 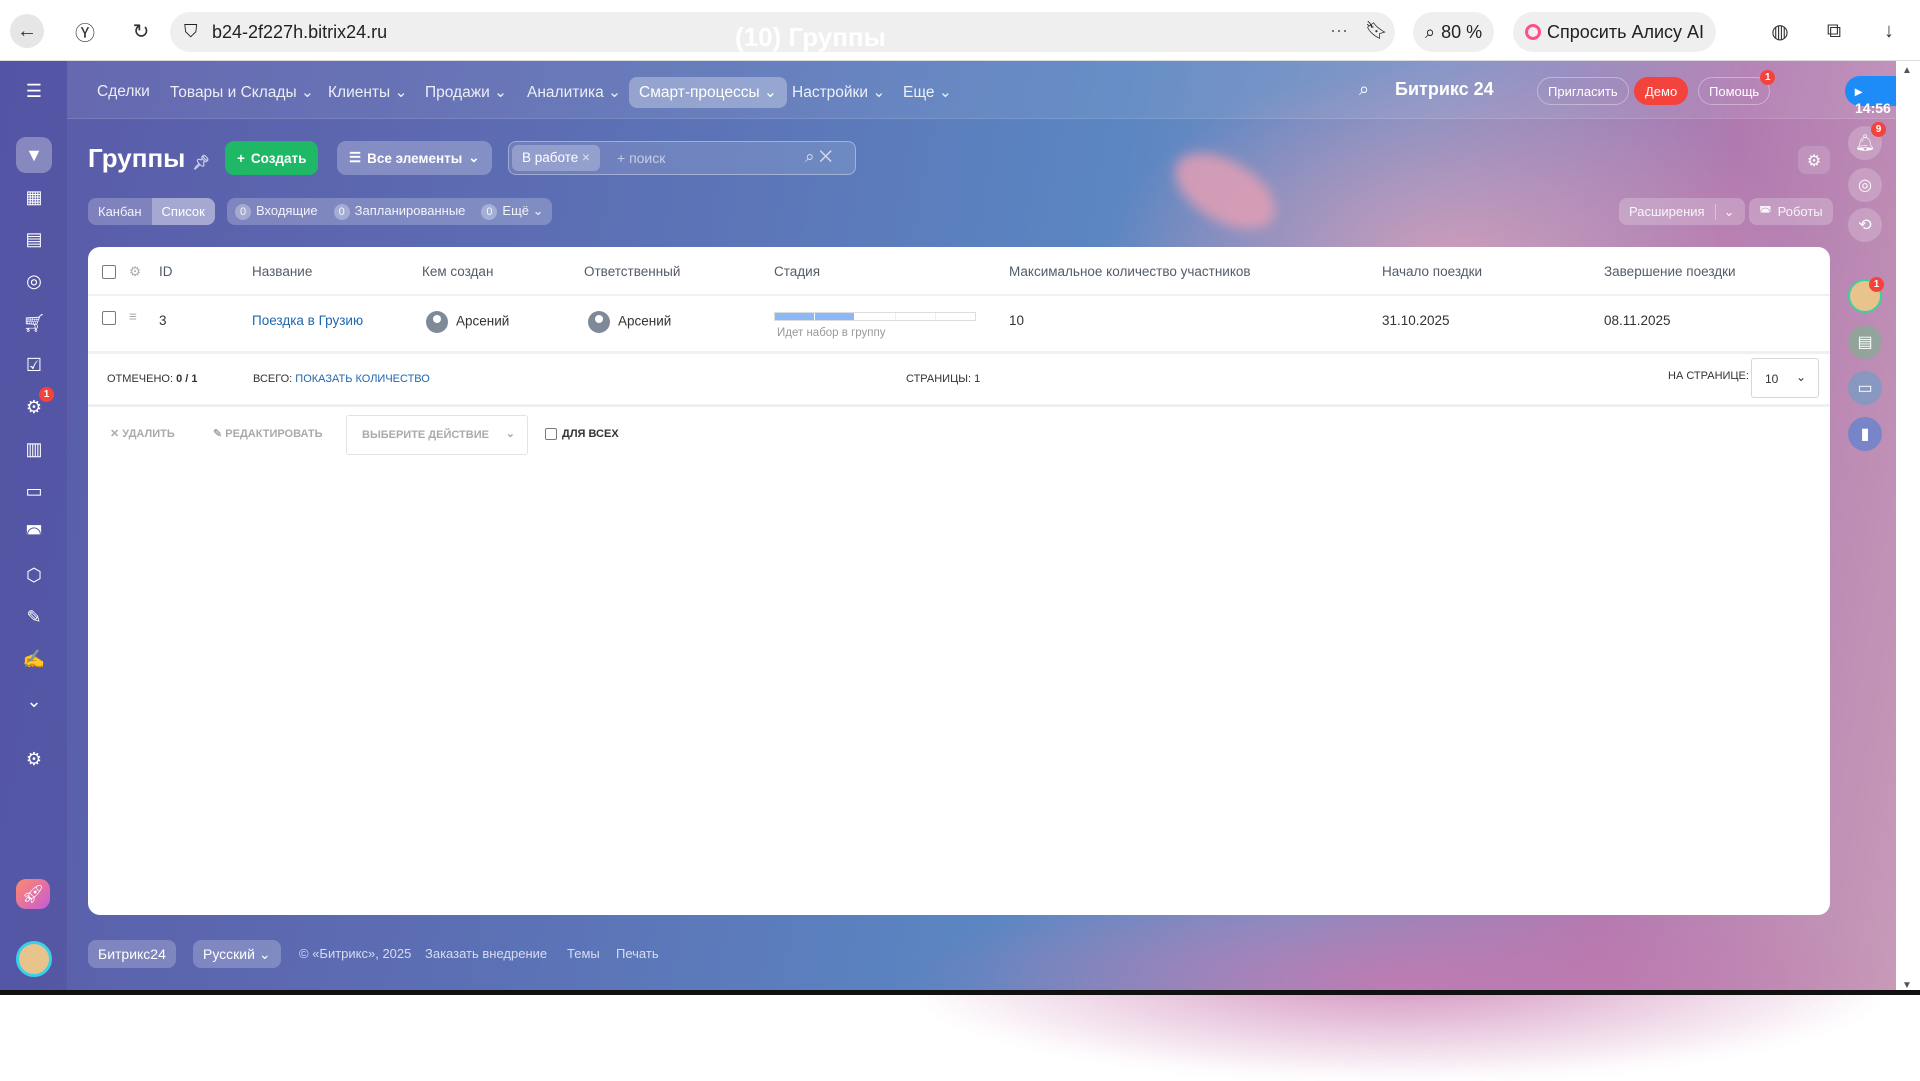 What do you see at coordinates (467, 322) in the screenshot?
I see `row-created-by: Арсений` at bounding box center [467, 322].